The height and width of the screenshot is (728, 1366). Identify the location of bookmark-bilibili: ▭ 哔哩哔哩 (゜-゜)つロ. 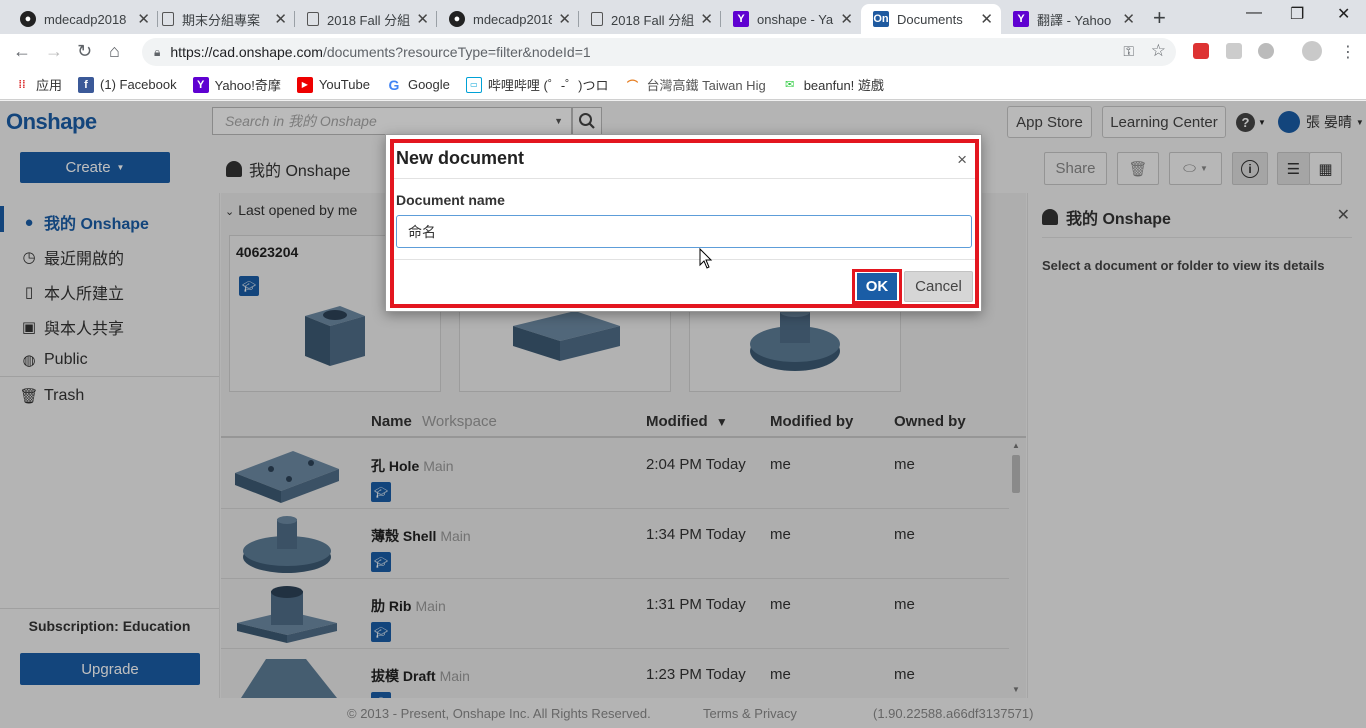
(536, 84).